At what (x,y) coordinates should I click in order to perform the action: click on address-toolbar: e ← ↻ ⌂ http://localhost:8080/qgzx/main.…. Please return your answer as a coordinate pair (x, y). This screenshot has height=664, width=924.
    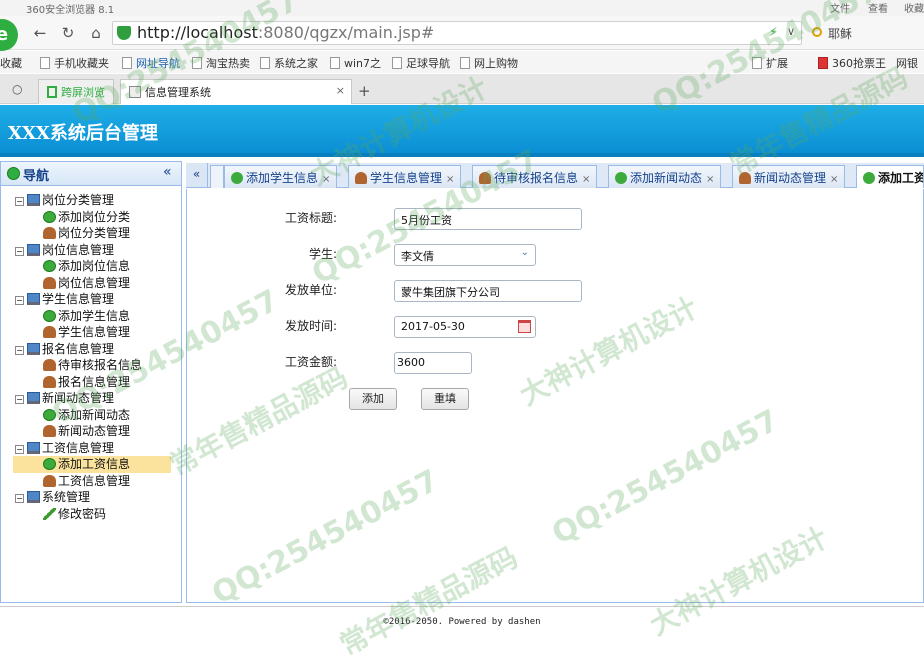
    Looking at the image, I should click on (462, 33).